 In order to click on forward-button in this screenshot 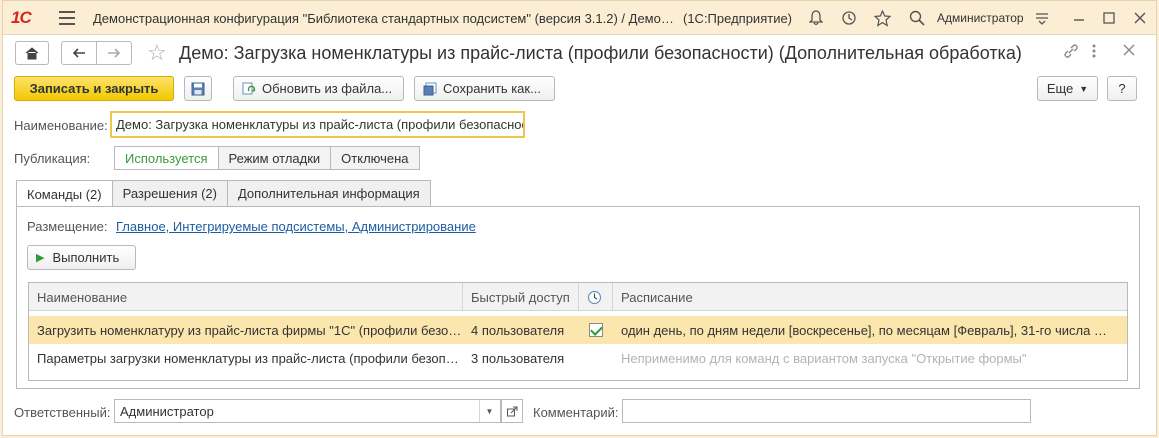, I will do `click(114, 53)`.